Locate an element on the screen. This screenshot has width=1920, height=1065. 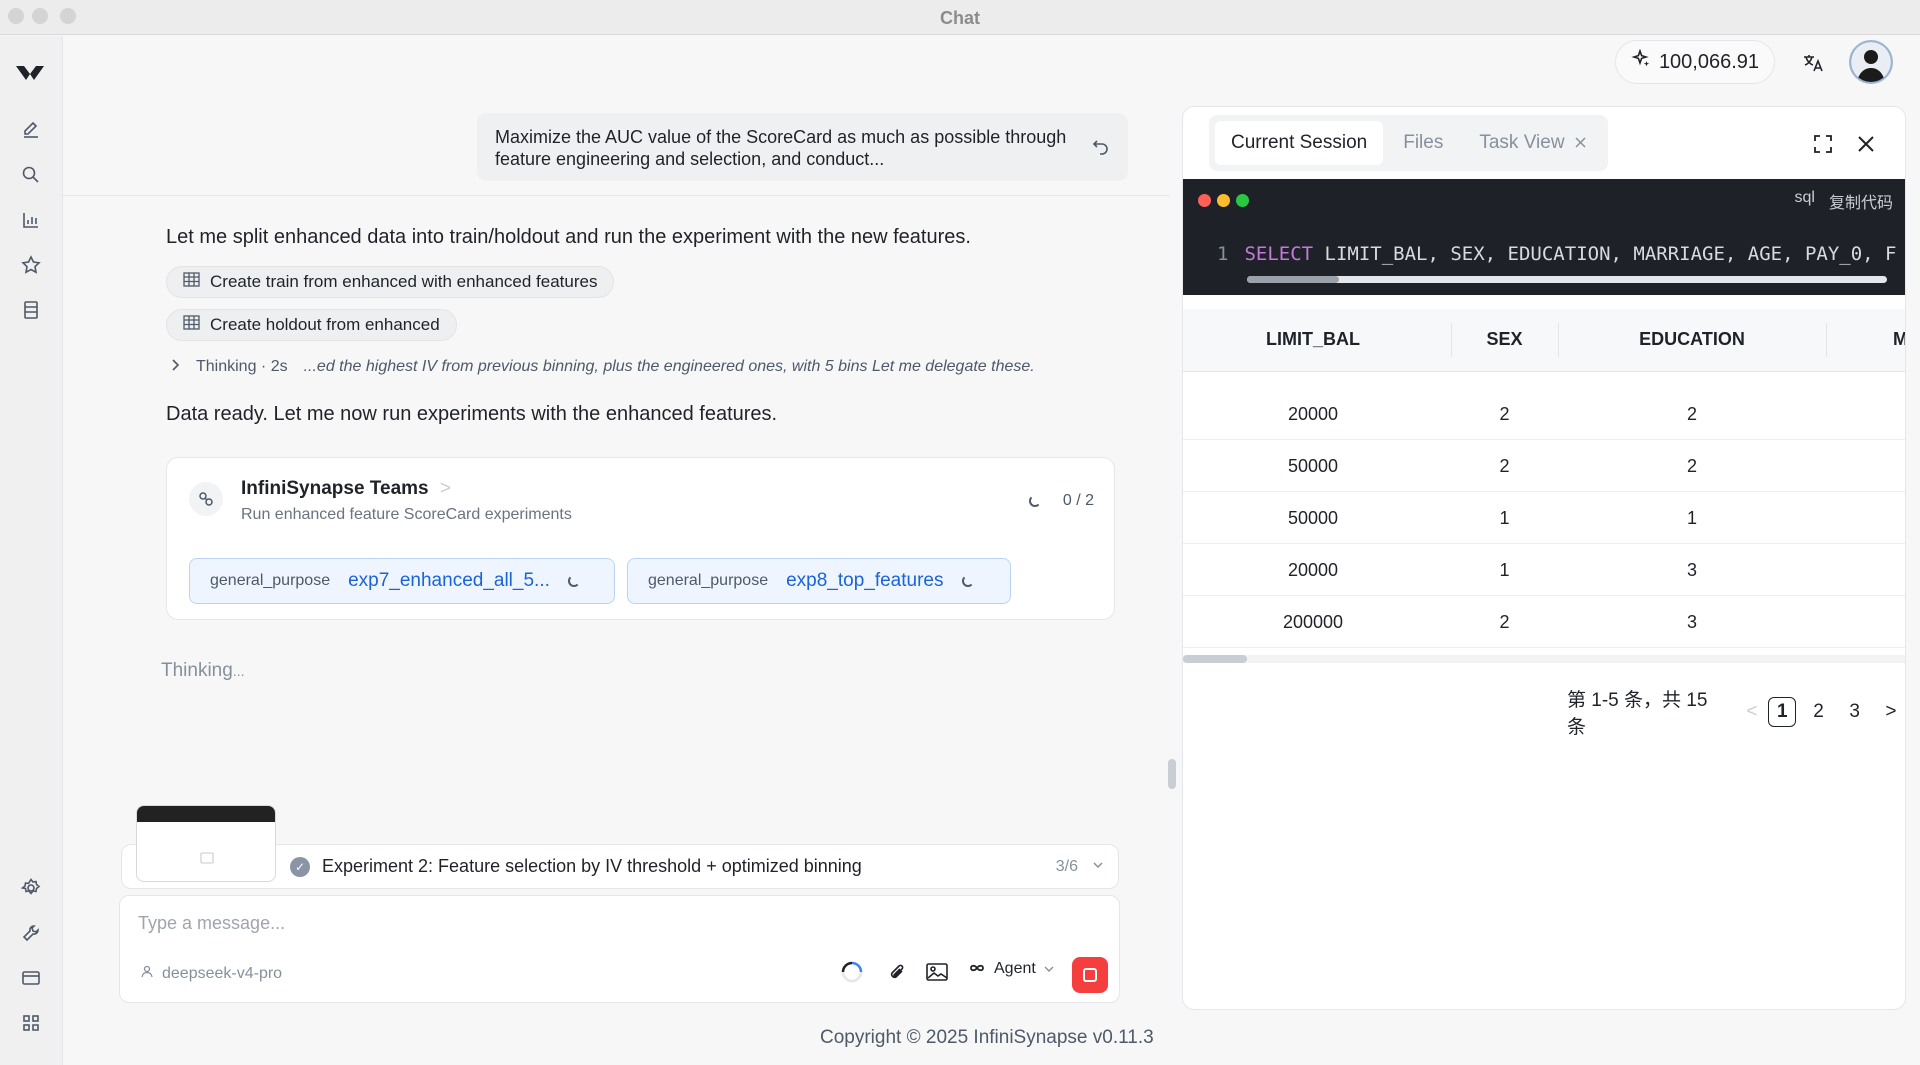
settings-icon is located at coordinates (31, 888).